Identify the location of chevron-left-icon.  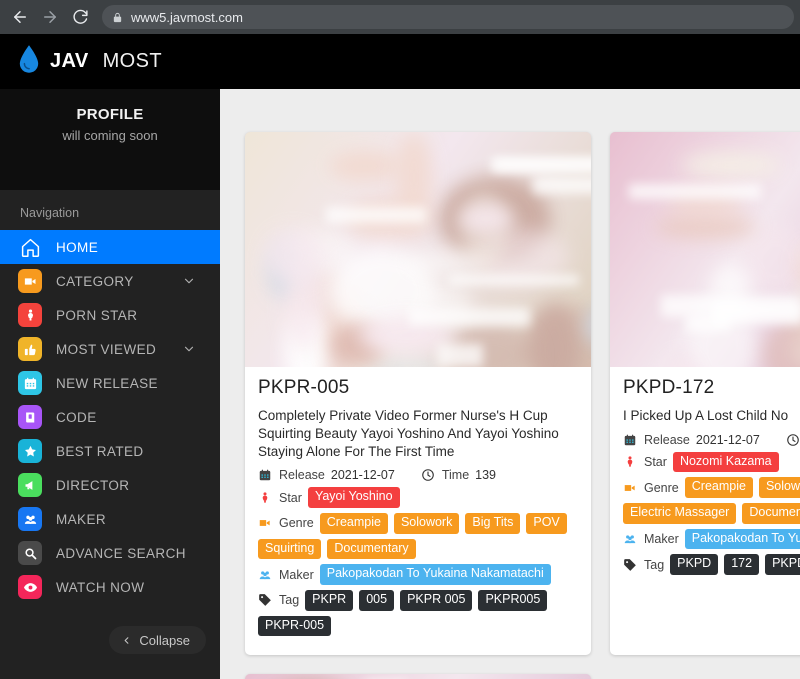
(126, 640).